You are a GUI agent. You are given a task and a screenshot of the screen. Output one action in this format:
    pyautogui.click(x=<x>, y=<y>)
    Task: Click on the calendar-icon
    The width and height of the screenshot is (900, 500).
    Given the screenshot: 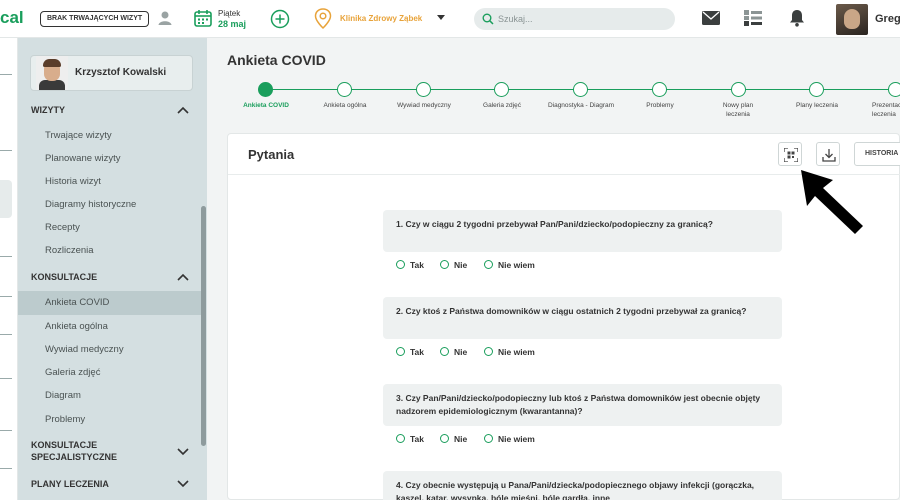 What is the action you would take?
    pyautogui.click(x=203, y=18)
    